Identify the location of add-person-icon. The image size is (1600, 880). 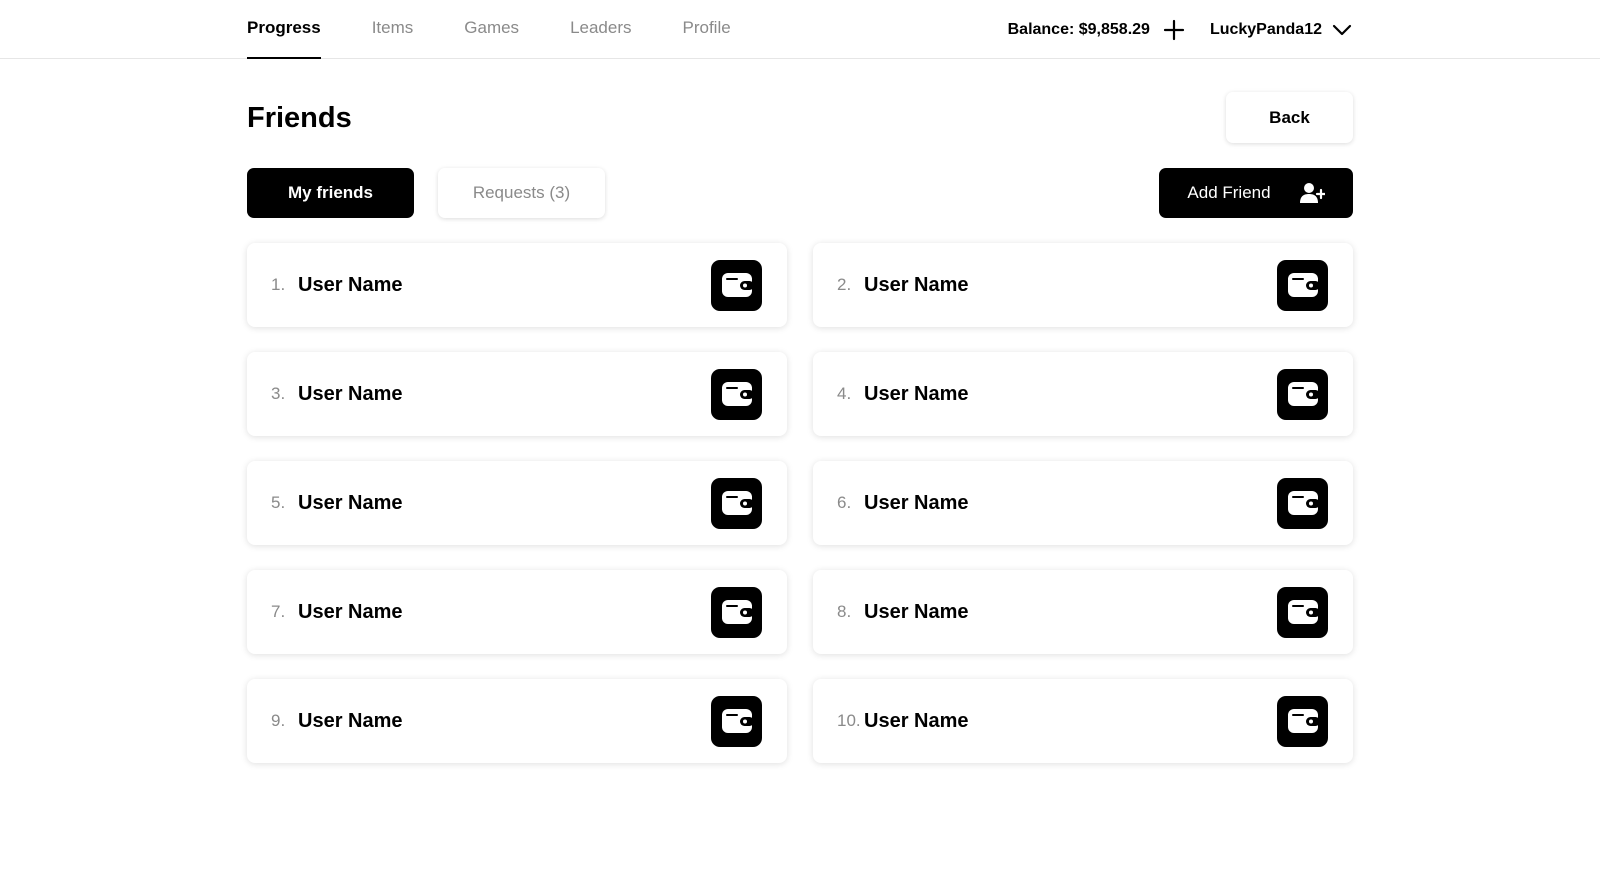
(1312, 193).